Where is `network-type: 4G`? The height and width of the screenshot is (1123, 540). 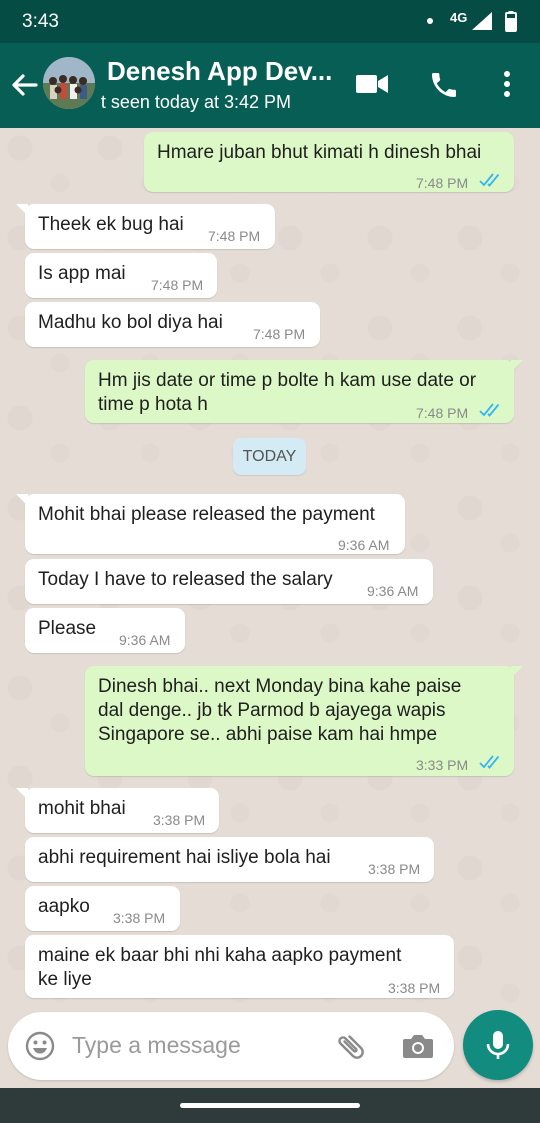 network-type: 4G is located at coordinates (459, 17).